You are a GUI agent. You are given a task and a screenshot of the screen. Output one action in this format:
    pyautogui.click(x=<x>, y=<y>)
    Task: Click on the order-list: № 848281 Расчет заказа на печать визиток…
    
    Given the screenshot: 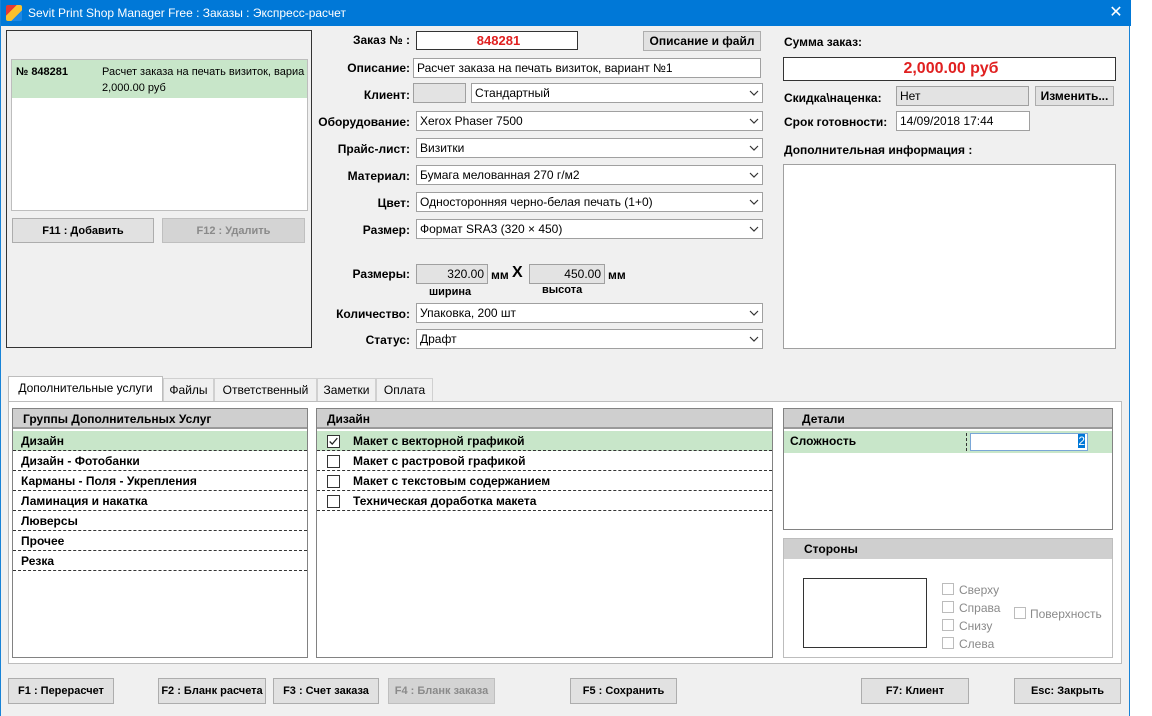 What is the action you would take?
    pyautogui.click(x=159, y=135)
    